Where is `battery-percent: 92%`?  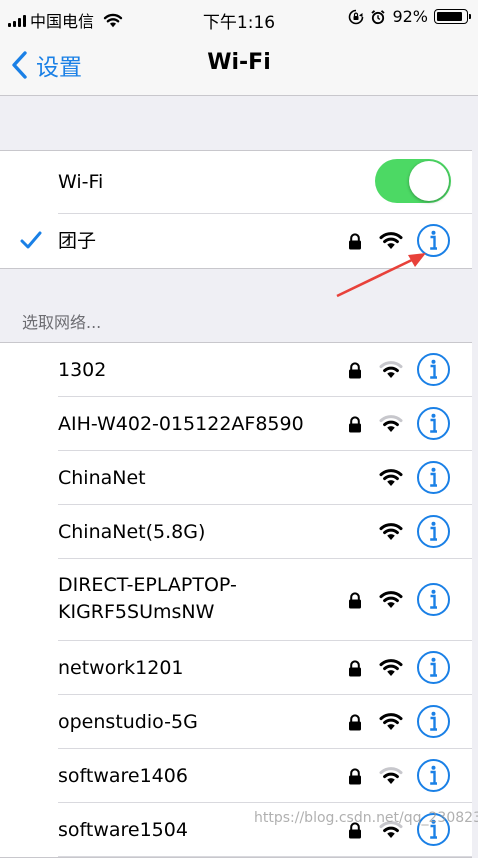 battery-percent: 92% is located at coordinates (410, 16).